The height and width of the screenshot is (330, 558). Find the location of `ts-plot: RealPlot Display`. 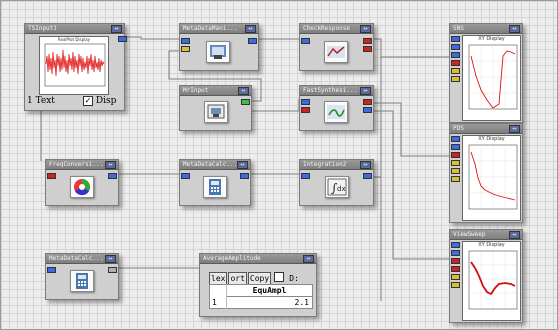

ts-plot: RealPlot Display is located at coordinates (74, 65).